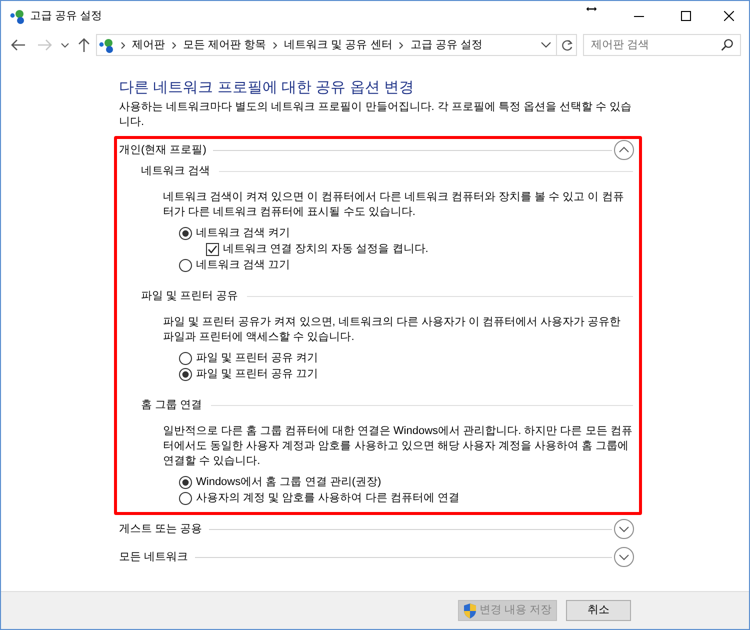  Describe the element at coordinates (267, 88) in the screenshot. I see `page-heading: 다른 네트워크 프로필에 대한 공유 옵션 변경` at that location.